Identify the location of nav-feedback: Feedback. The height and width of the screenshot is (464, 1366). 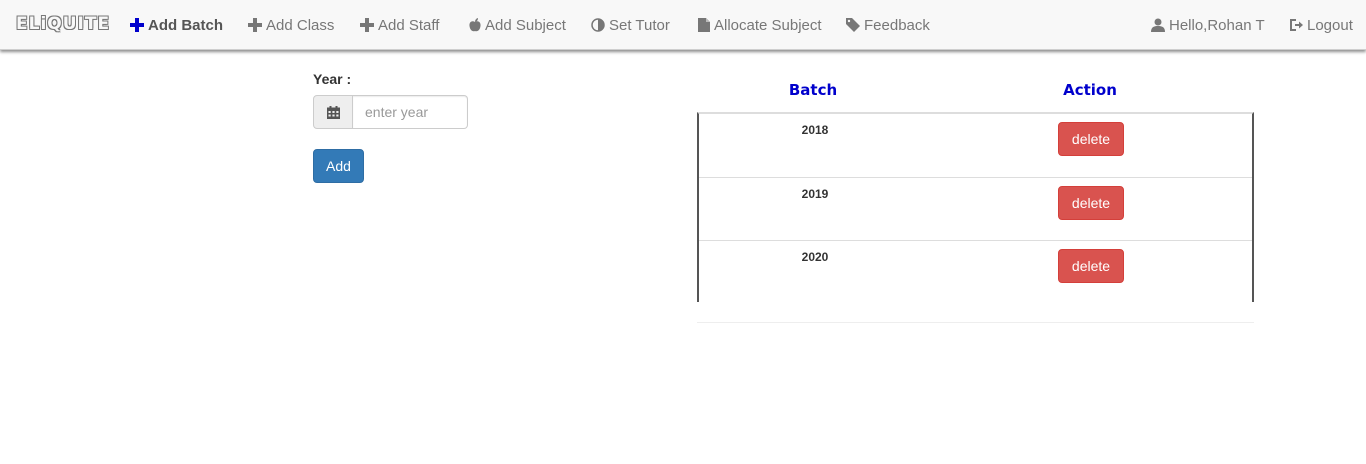
(888, 25).